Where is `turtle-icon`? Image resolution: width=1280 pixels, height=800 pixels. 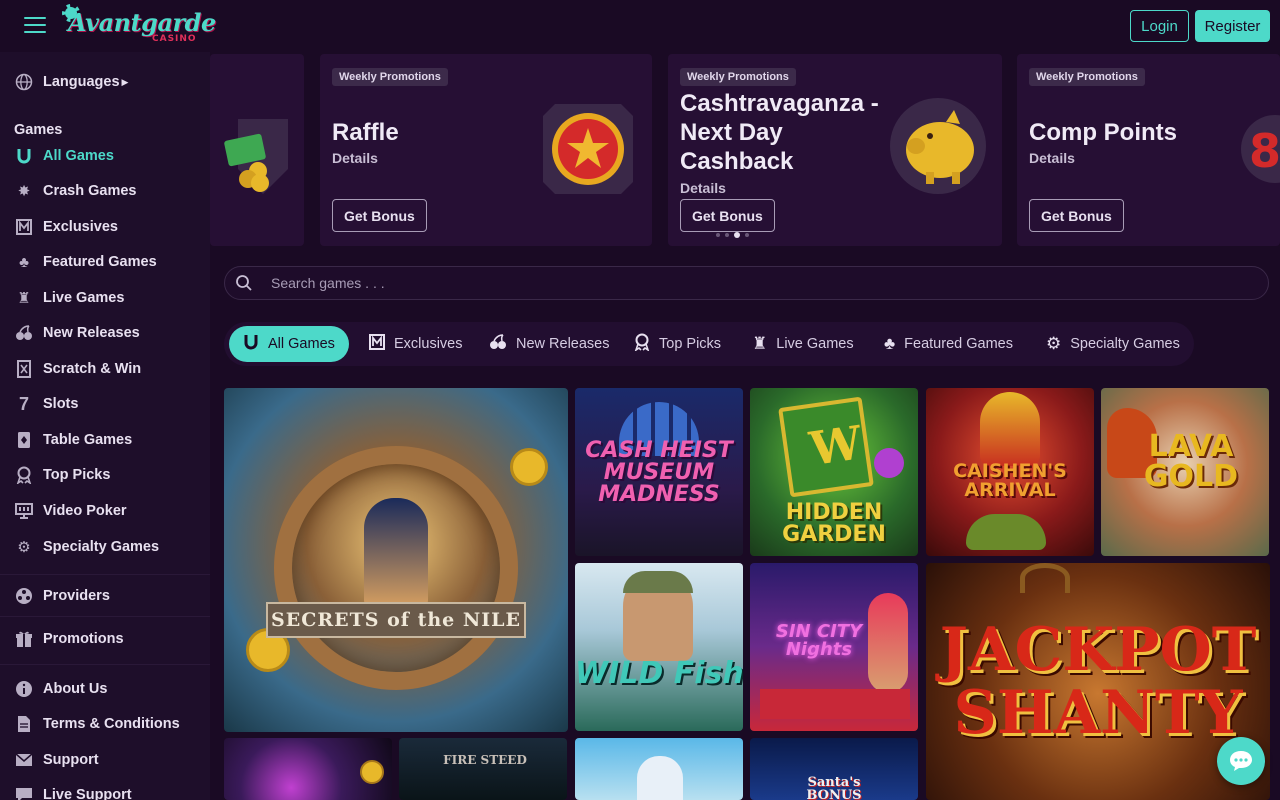 turtle-icon is located at coordinates (1006, 532).